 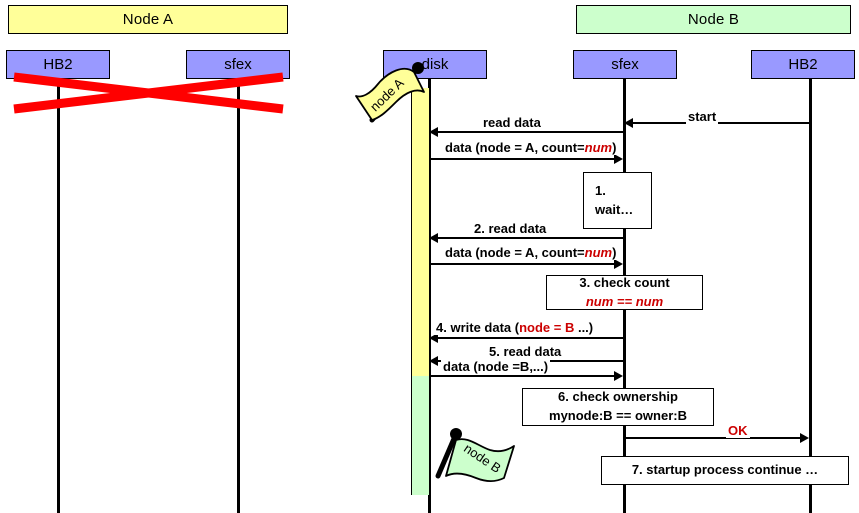 I want to click on note-wait-line-1: 1., so click(x=600, y=190).